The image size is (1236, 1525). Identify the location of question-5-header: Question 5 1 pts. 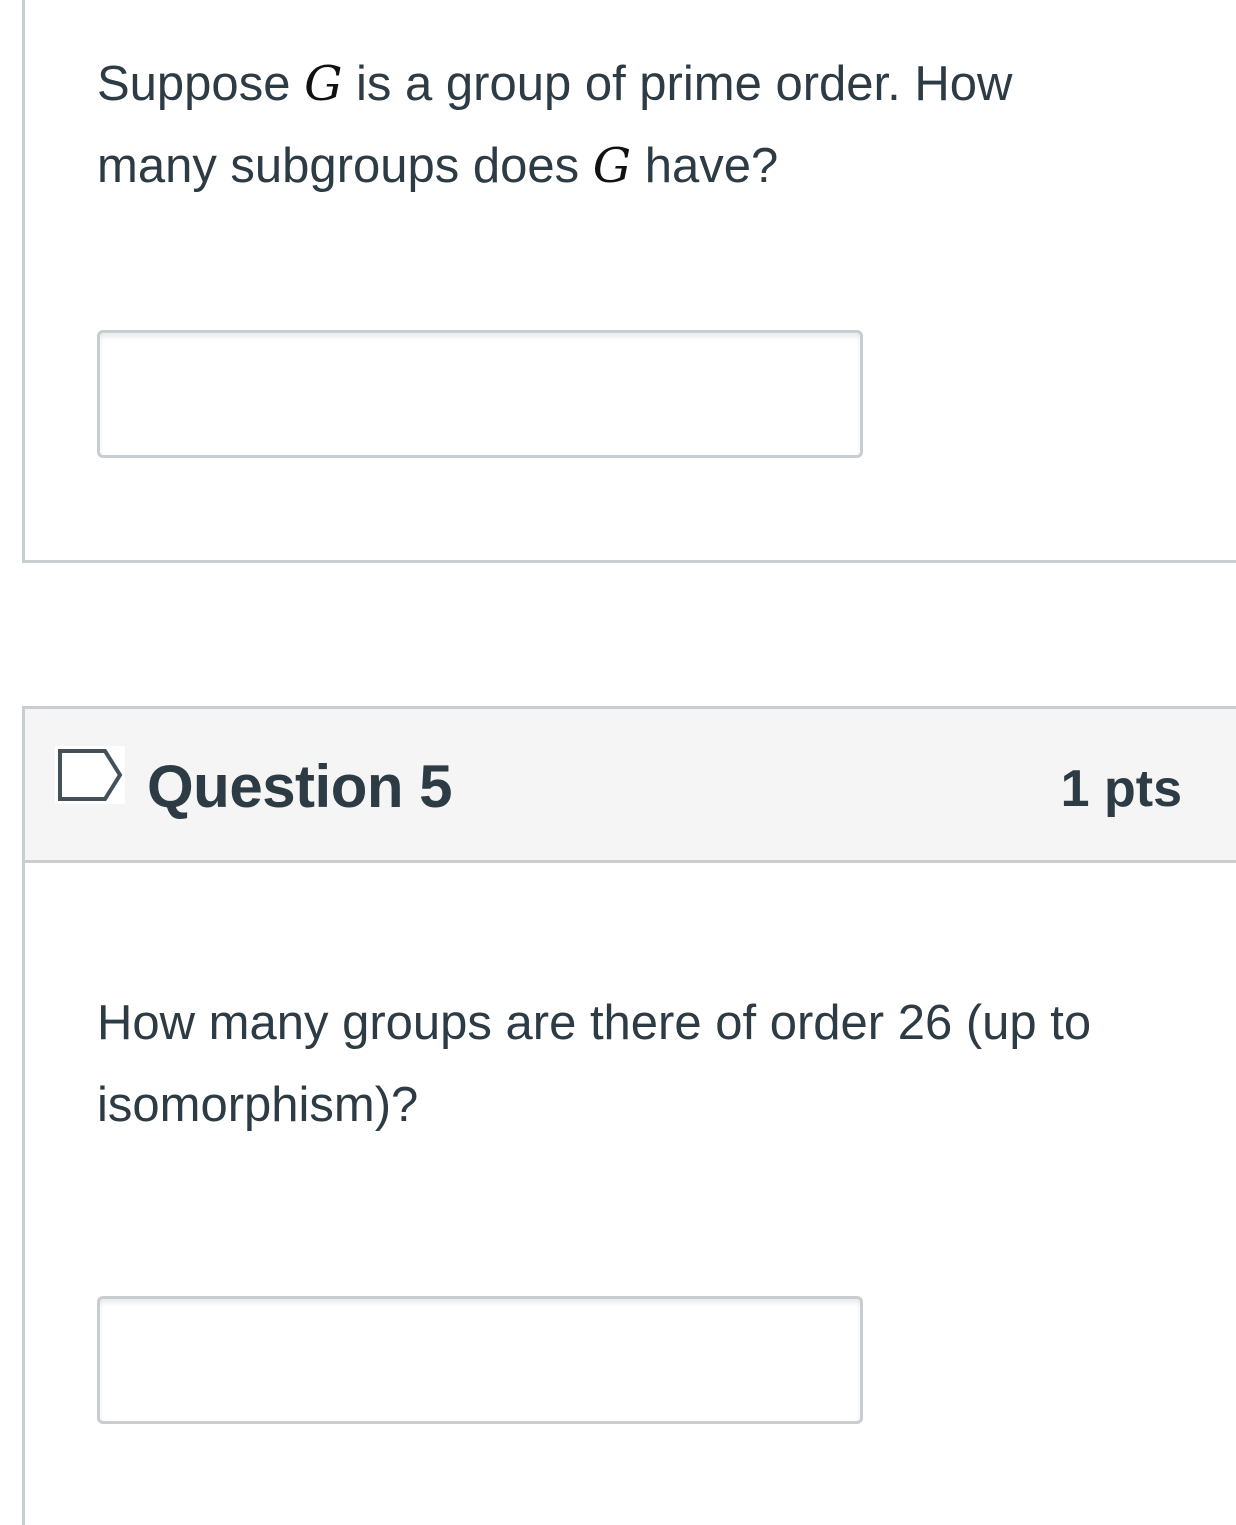
(630, 786).